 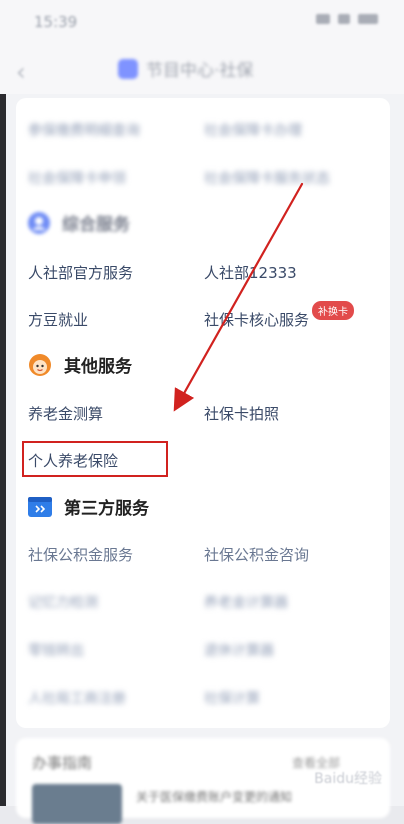 I want to click on blurred-item: 记忆力检测, so click(x=63, y=602).